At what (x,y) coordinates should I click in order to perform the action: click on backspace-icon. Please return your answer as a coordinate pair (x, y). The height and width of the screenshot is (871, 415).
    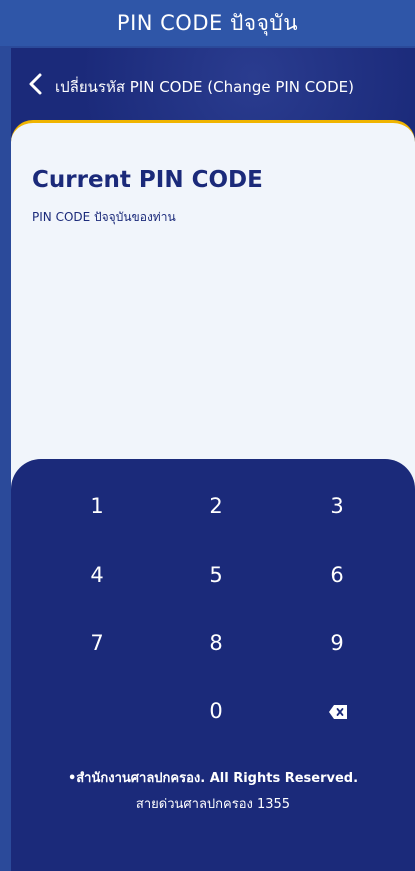
    Looking at the image, I should click on (338, 712).